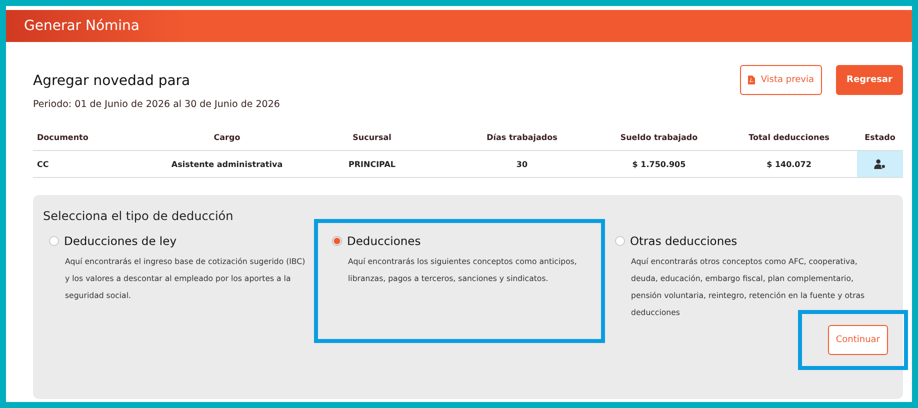 The image size is (918, 408). I want to click on column-header: Cargo, so click(227, 137).